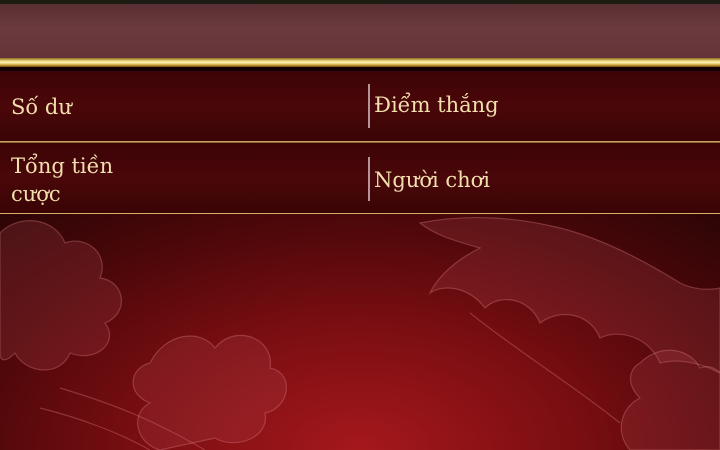 This screenshot has width=720, height=450. I want to click on balance-label: Số dư, so click(41, 107).